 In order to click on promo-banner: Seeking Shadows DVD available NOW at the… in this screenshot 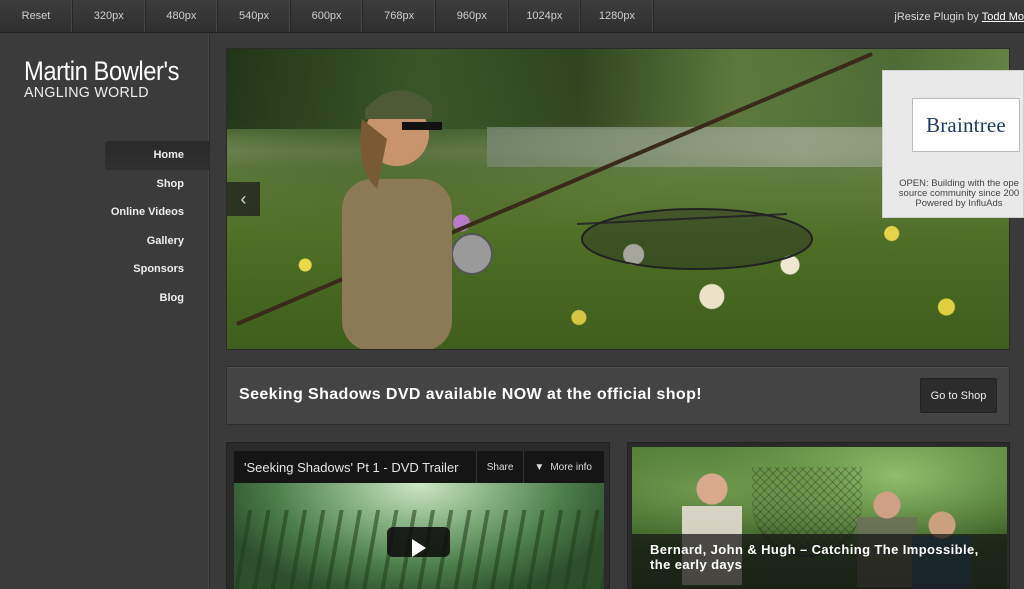, I will do `click(618, 395)`.